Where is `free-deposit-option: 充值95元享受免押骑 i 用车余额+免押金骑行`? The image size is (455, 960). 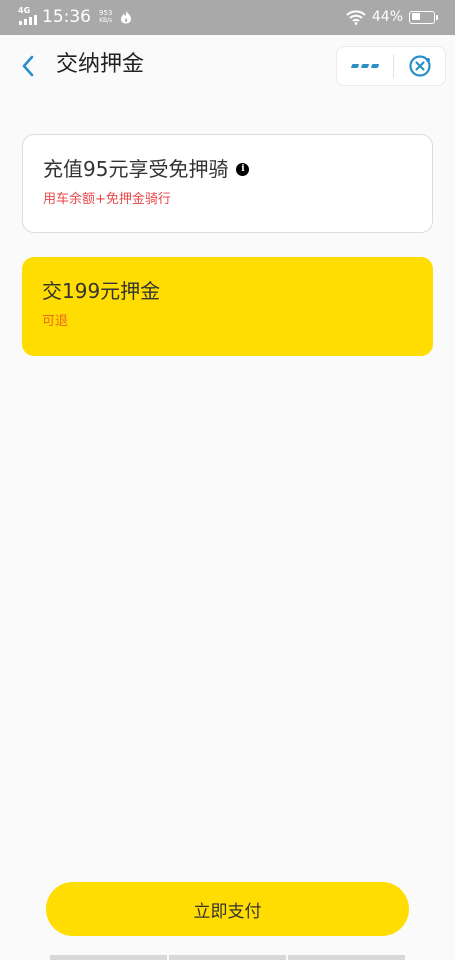
free-deposit-option: 充值95元享受免押骑 i 用车余额+免押金骑行 is located at coordinates (227, 183).